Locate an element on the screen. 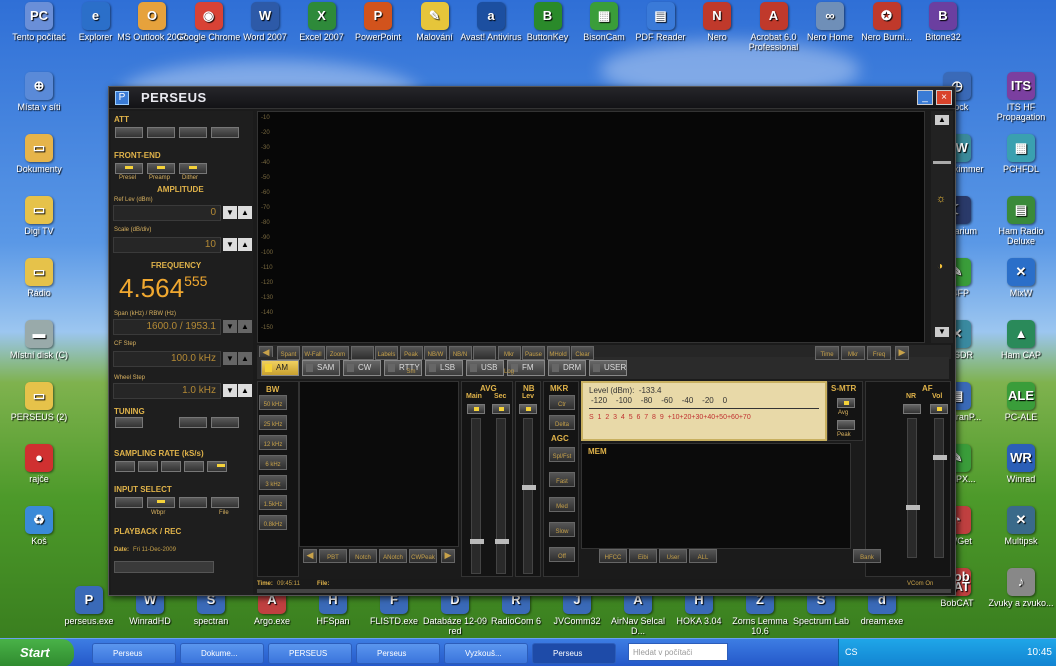 The width and height of the screenshot is (1056, 666). nr-button is located at coordinates (912, 409).